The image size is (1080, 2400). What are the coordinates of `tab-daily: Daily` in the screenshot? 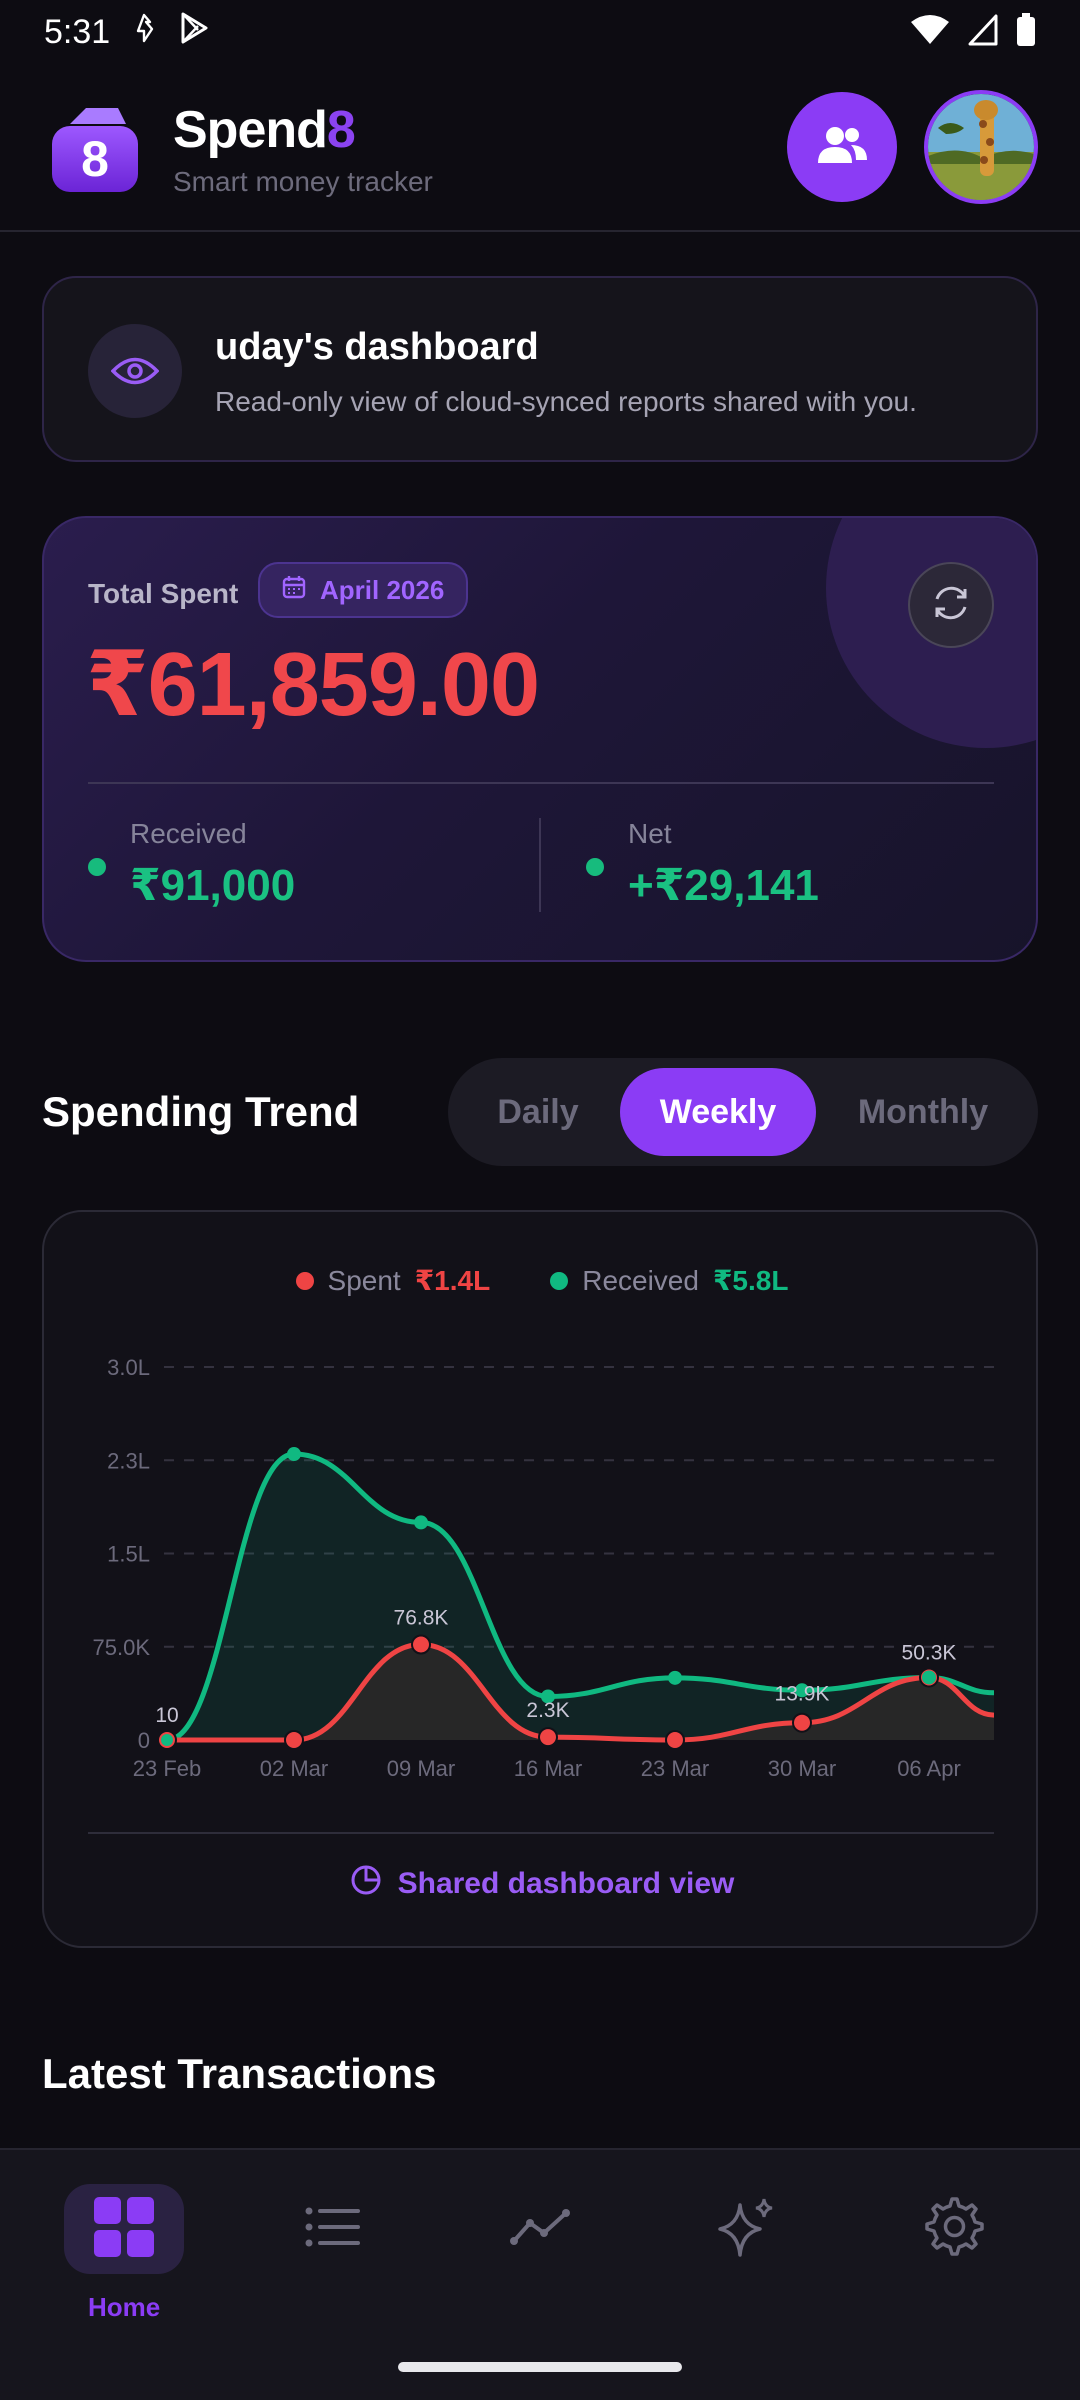 It's located at (538, 1112).